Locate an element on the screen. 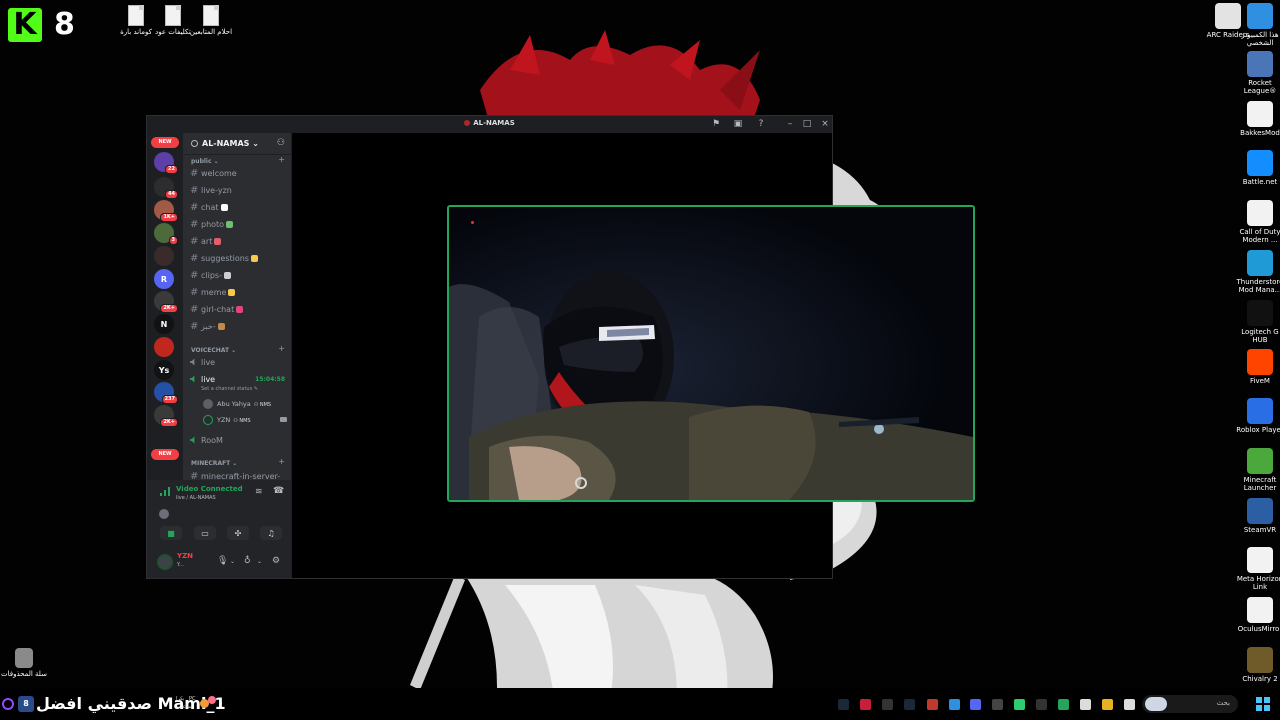 The height and width of the screenshot is (720, 1280). desktop-shortcut: OculusMirror is located at coordinates (1258, 615).